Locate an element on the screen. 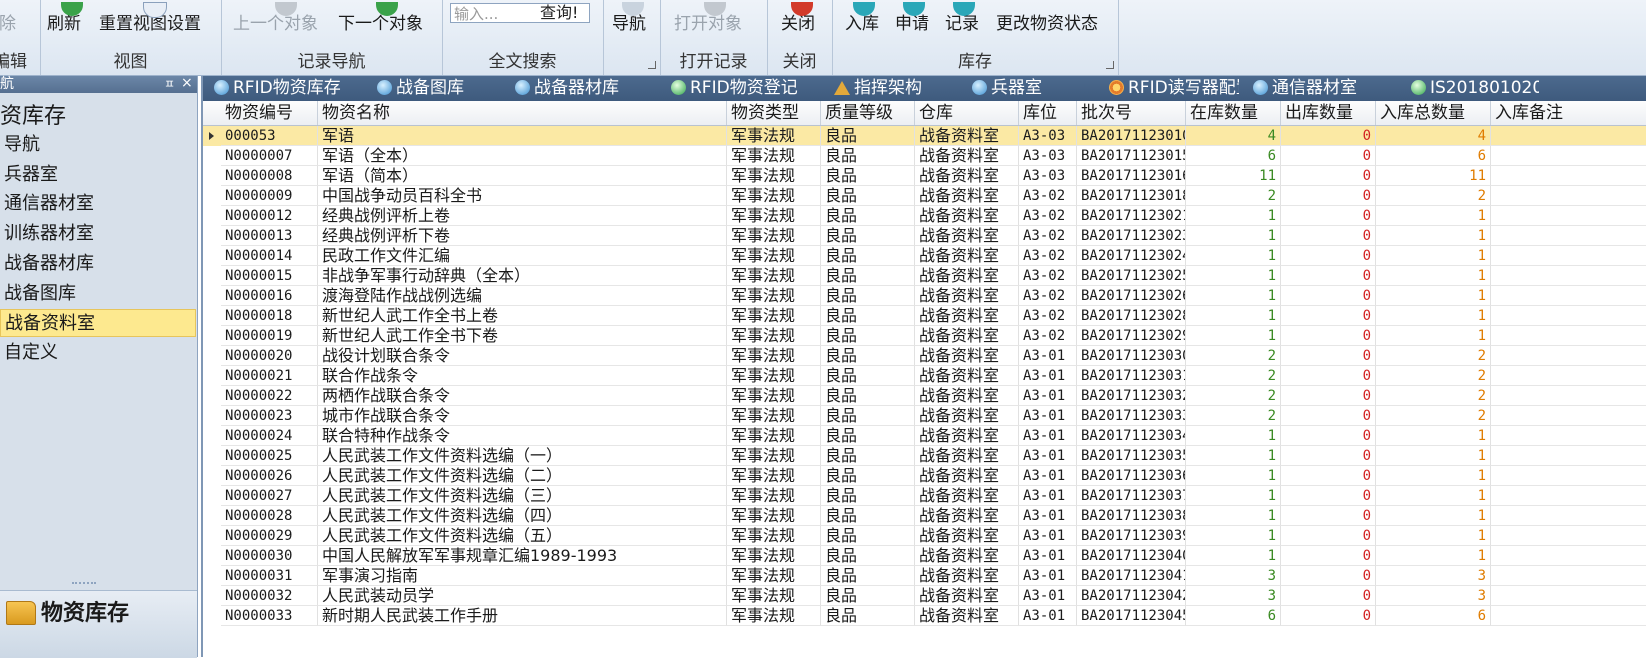 The image size is (1646, 658). cell-item-code: N0000032 is located at coordinates (269, 596).